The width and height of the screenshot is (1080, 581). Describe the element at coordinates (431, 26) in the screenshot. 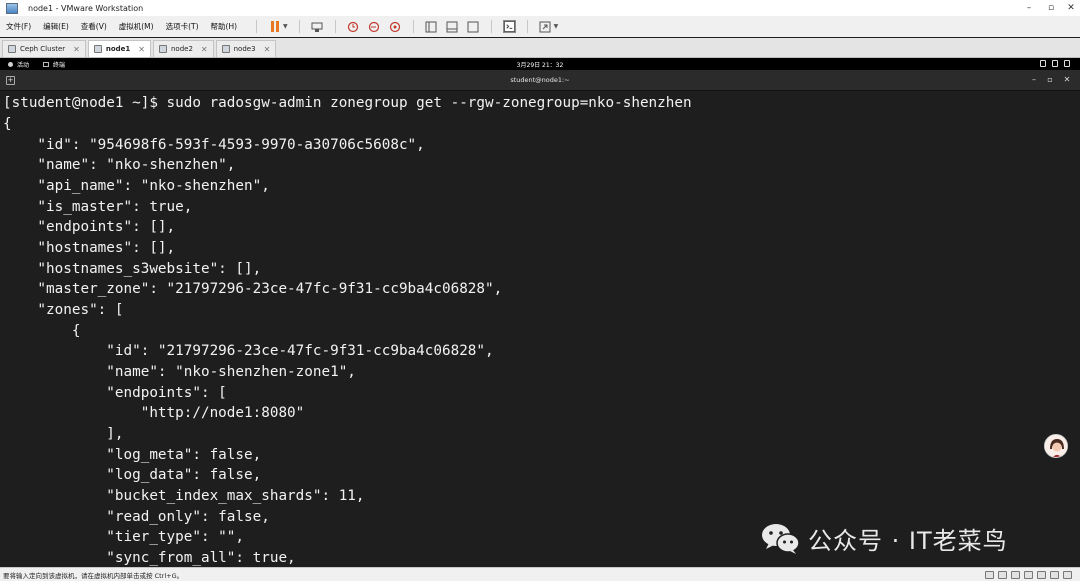

I see `library-view-icon` at that location.